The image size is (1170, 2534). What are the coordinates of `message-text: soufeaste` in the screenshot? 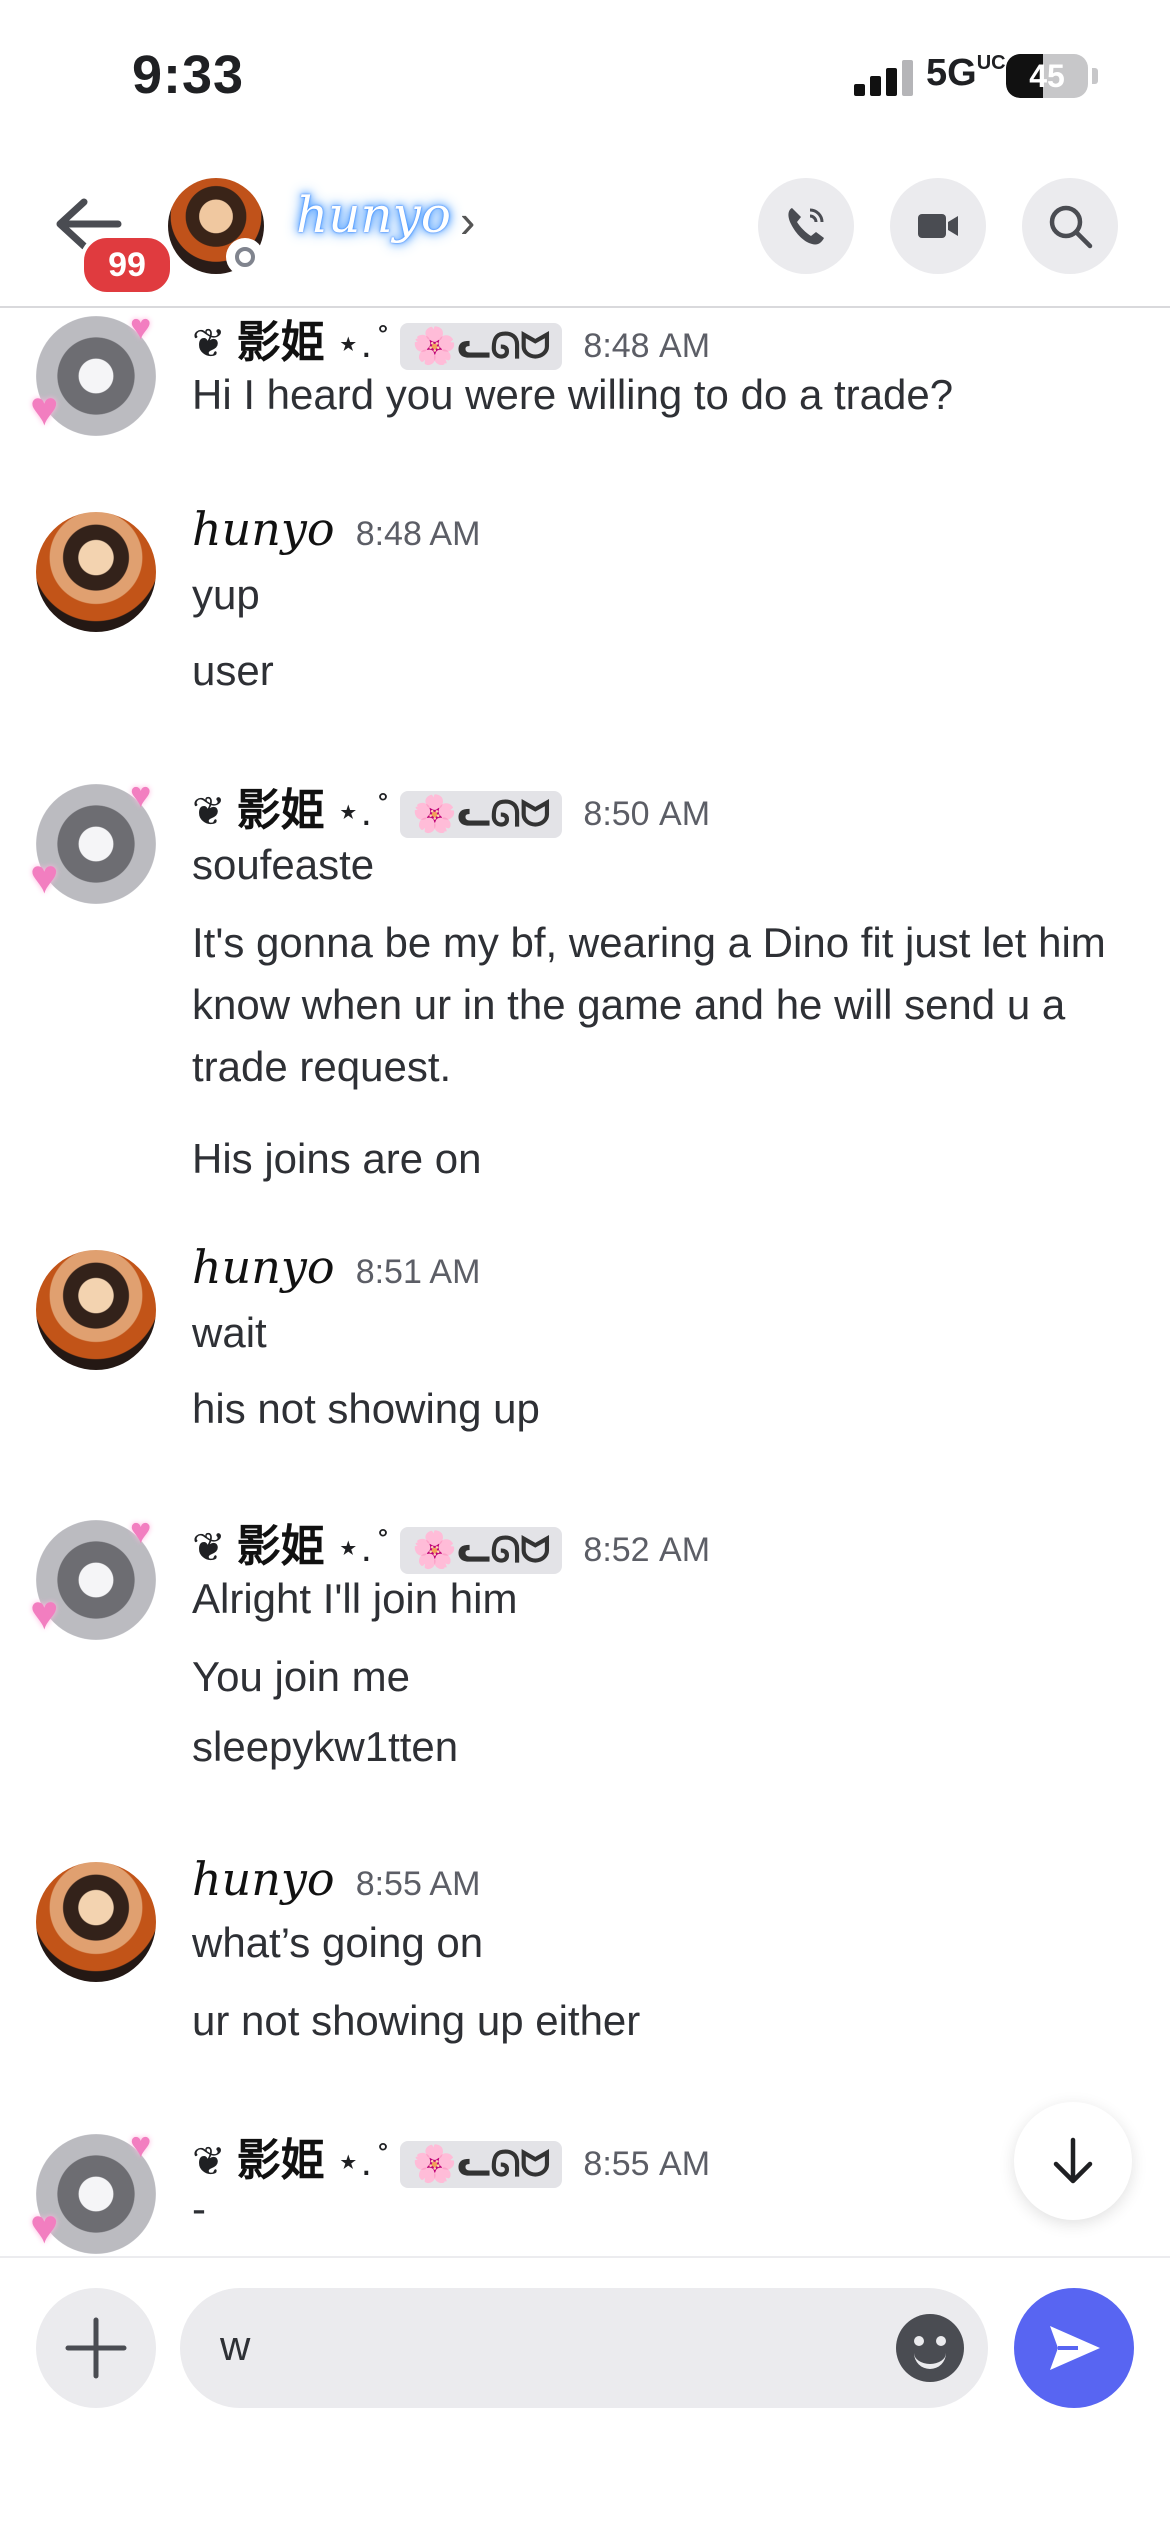 It's located at (283, 864).